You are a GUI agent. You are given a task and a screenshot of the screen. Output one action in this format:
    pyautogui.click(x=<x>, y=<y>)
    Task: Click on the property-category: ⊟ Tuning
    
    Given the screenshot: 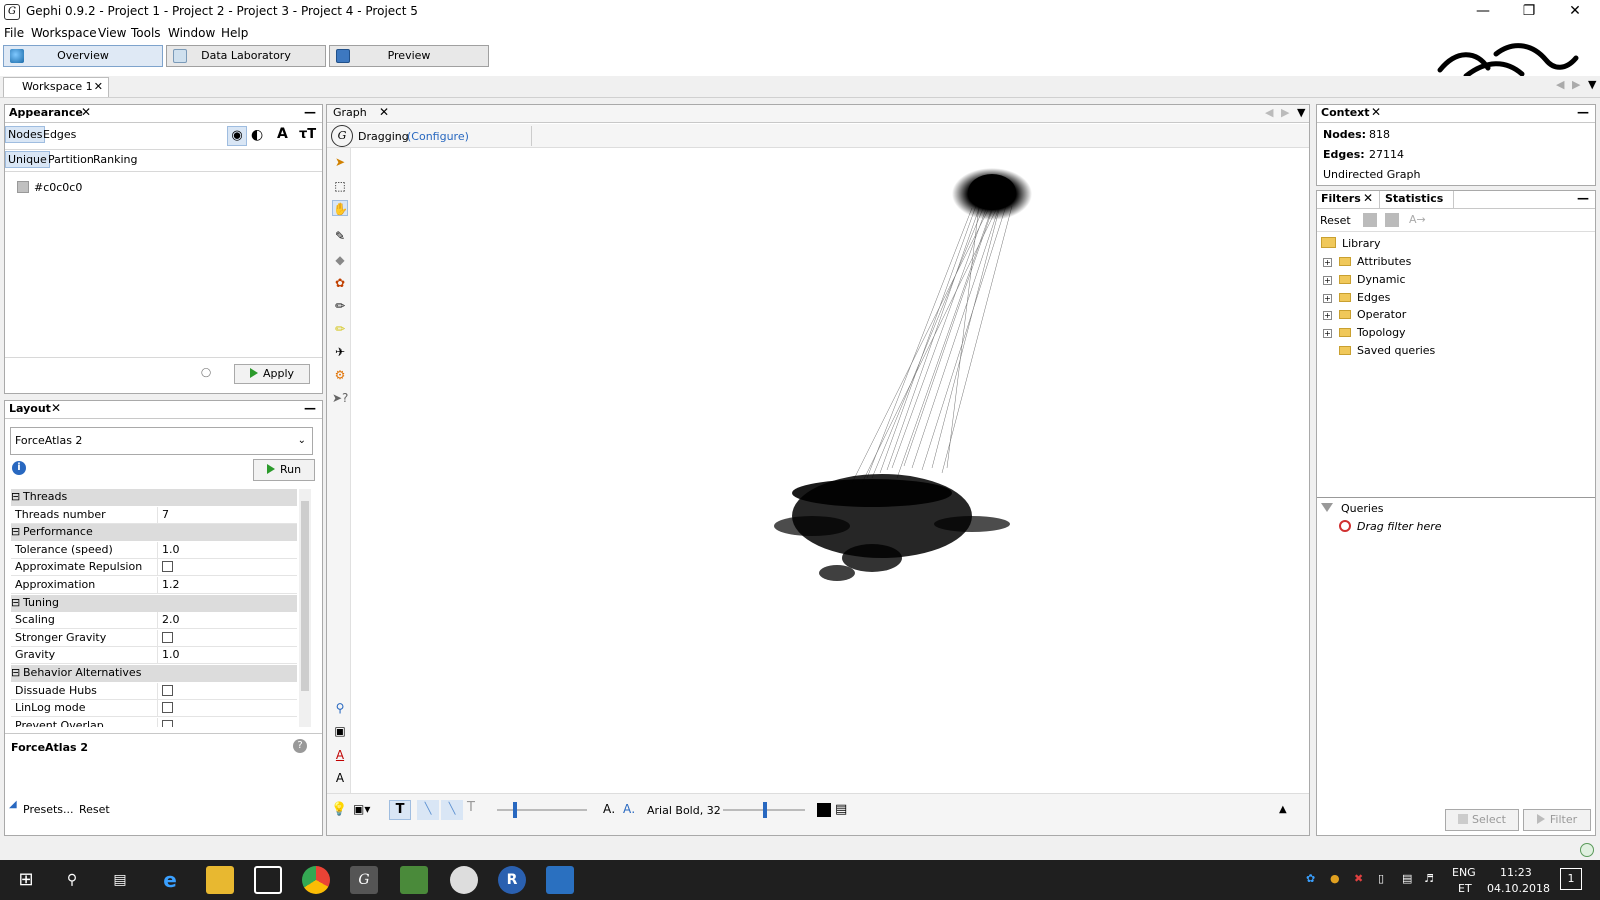 What is the action you would take?
    pyautogui.click(x=154, y=603)
    